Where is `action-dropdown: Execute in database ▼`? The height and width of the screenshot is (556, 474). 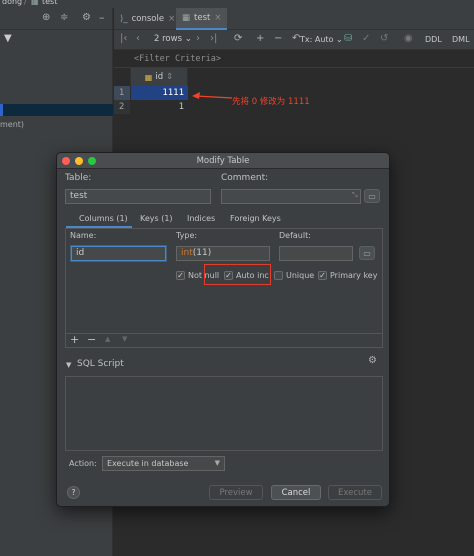
action-dropdown: Execute in database ▼ is located at coordinates (163, 463).